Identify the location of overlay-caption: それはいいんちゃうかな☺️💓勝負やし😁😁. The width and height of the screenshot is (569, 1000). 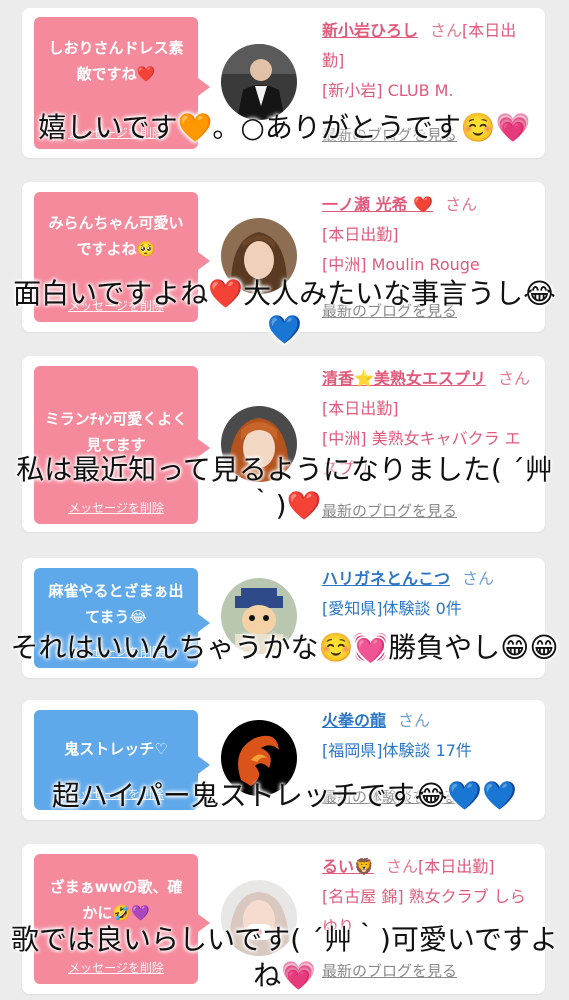
(284, 647).